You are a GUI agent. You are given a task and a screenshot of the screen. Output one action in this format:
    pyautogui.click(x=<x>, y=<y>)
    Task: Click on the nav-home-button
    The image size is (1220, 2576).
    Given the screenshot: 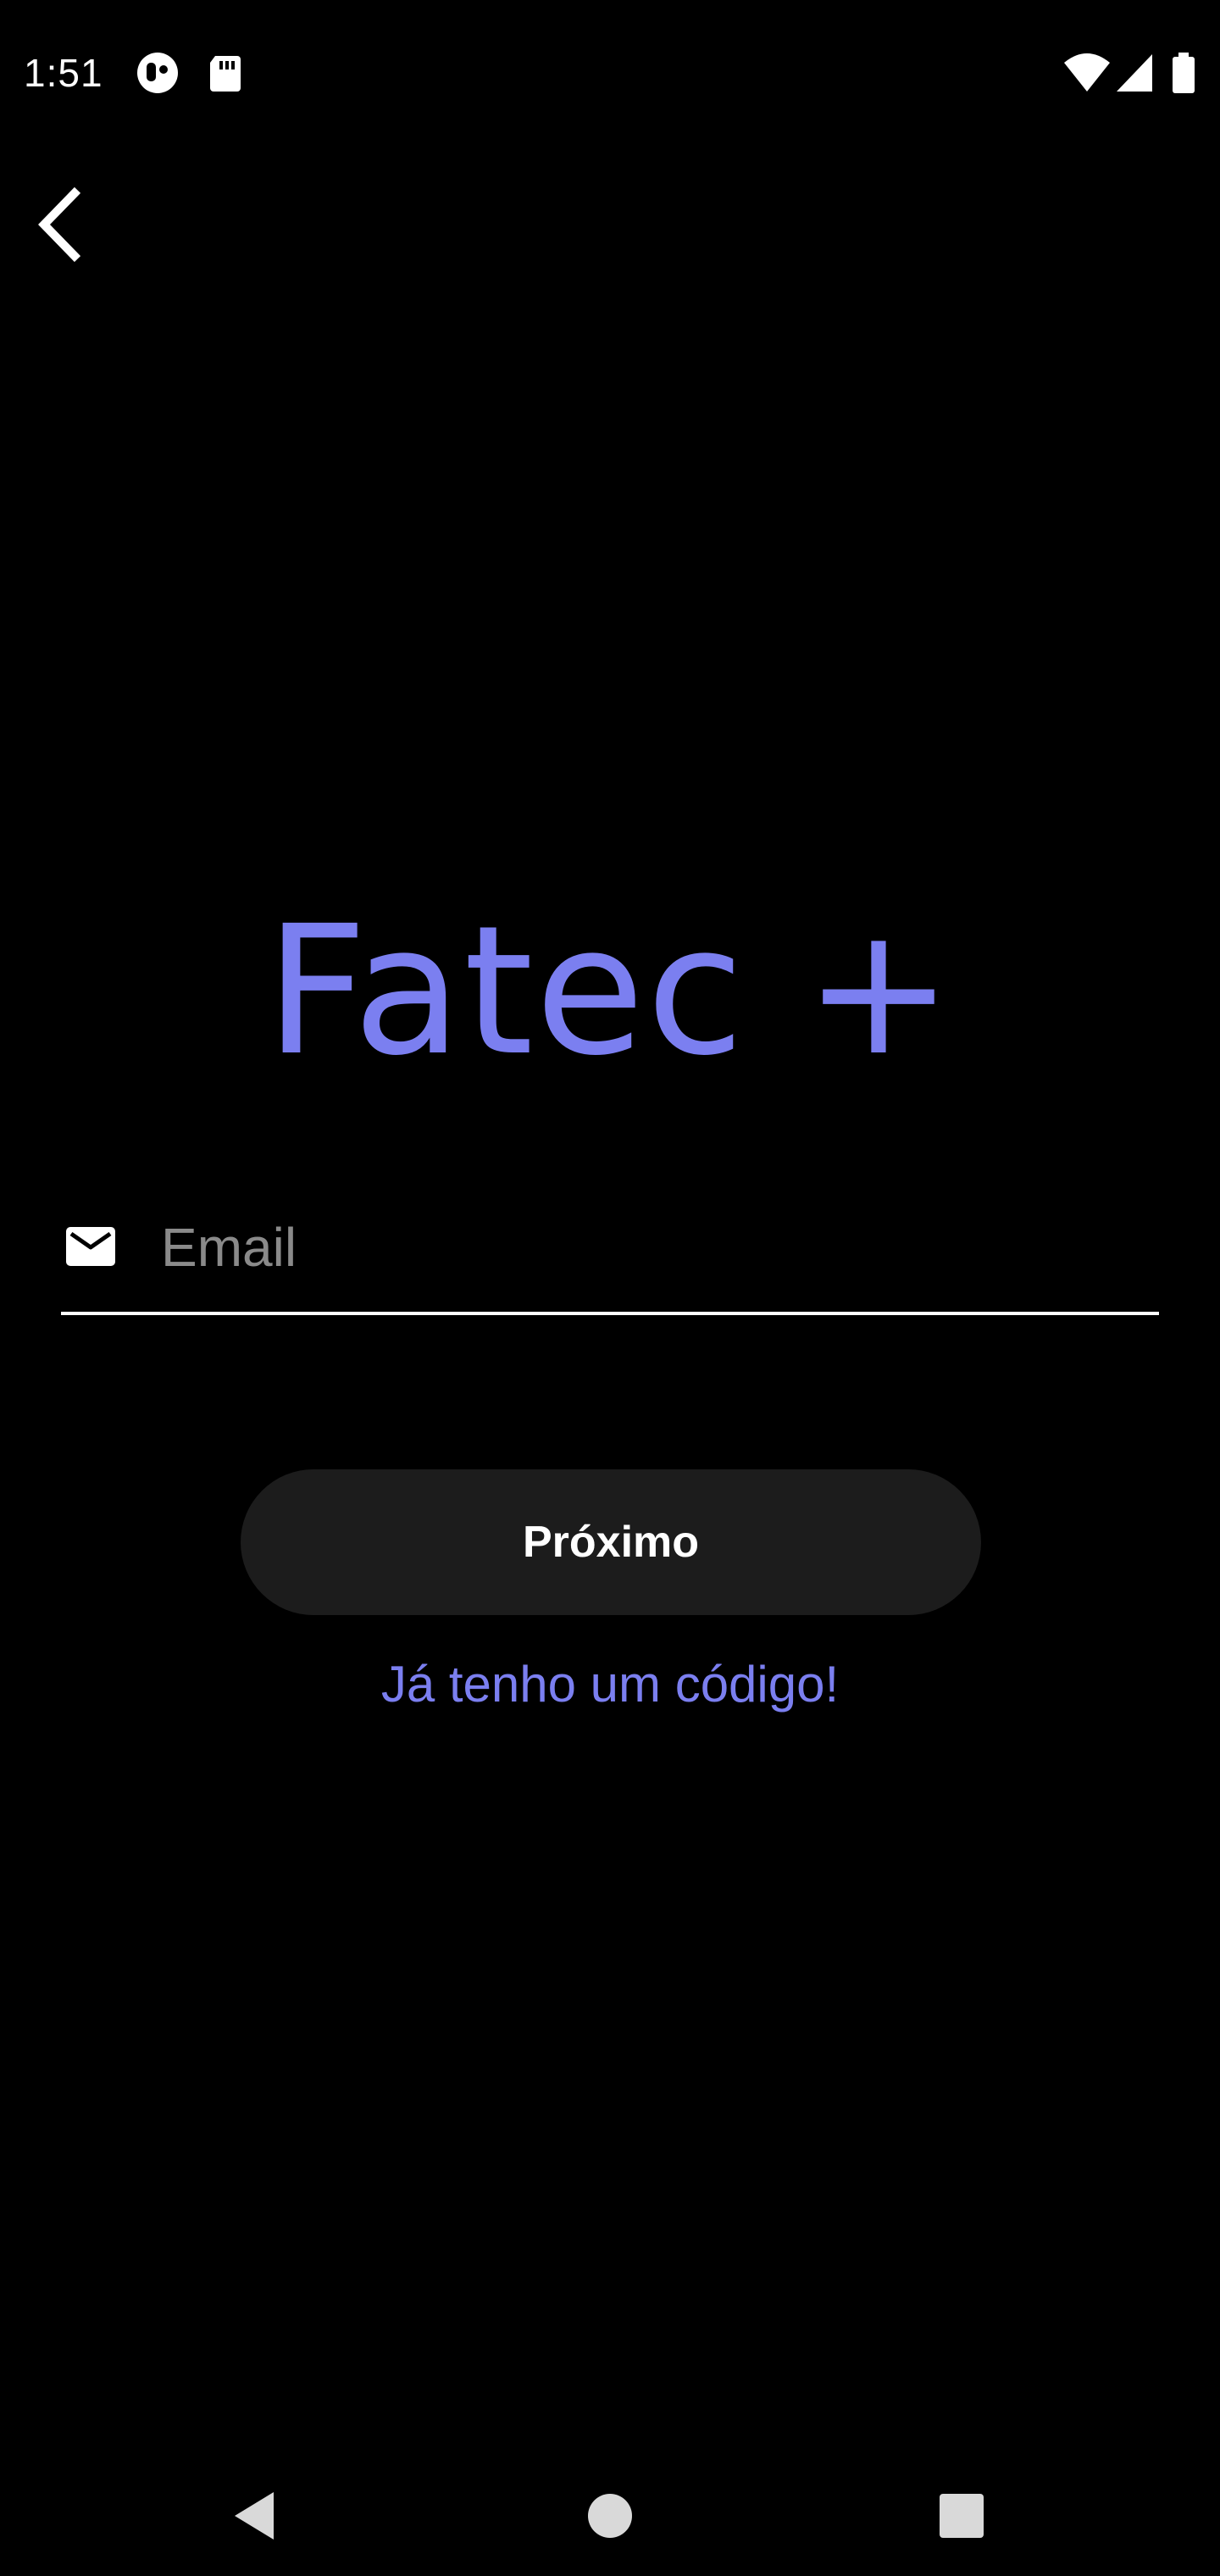 What is the action you would take?
    pyautogui.click(x=610, y=2515)
    